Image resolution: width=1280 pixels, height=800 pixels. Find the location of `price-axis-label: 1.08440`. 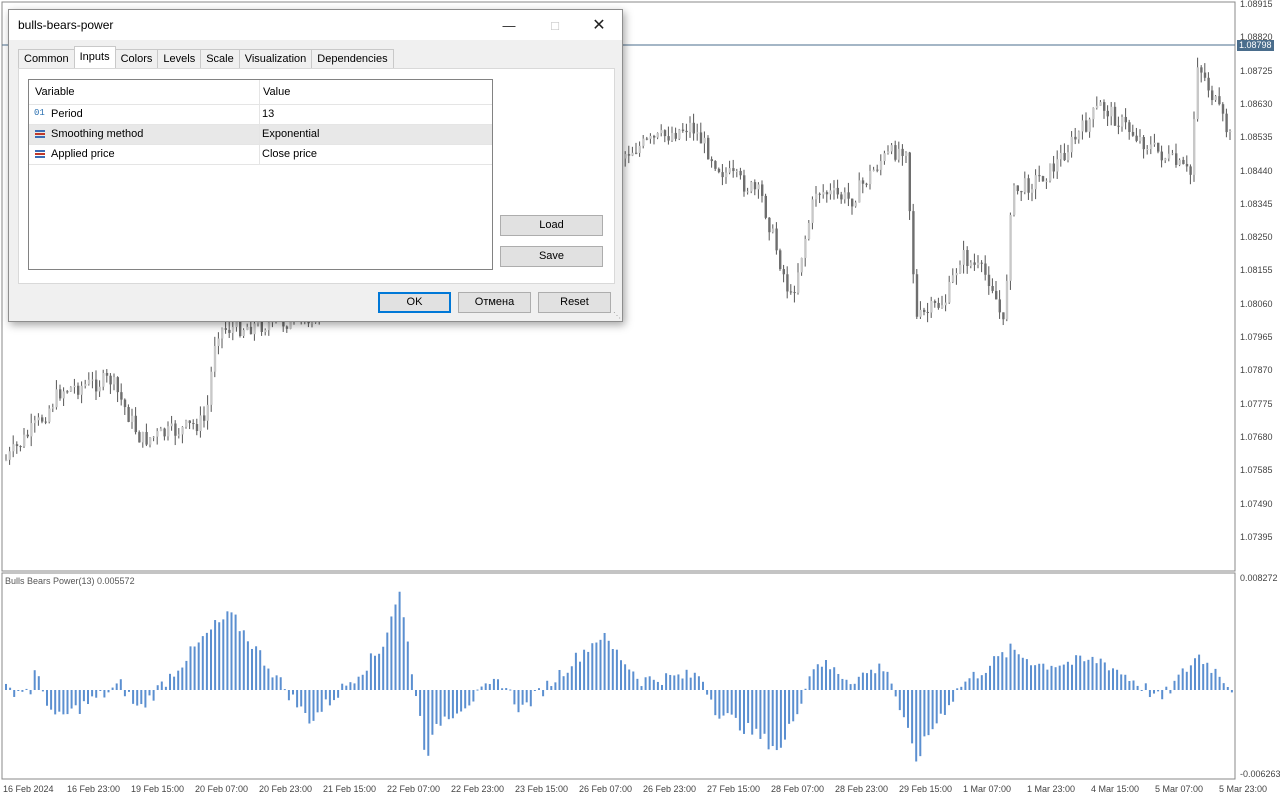

price-axis-label: 1.08440 is located at coordinates (1256, 170).